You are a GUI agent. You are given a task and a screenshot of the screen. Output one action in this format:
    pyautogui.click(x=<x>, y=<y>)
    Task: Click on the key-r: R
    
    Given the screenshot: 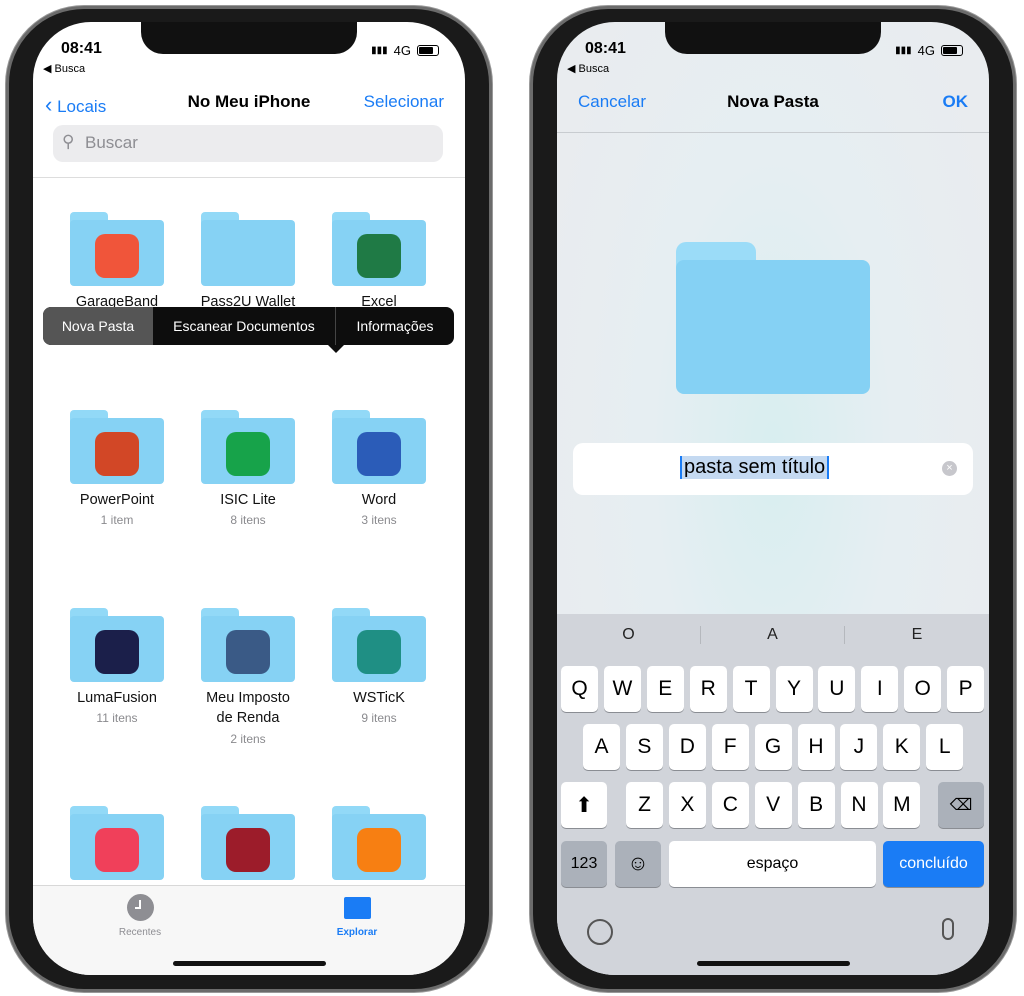 What is the action you would take?
    pyautogui.click(x=708, y=689)
    